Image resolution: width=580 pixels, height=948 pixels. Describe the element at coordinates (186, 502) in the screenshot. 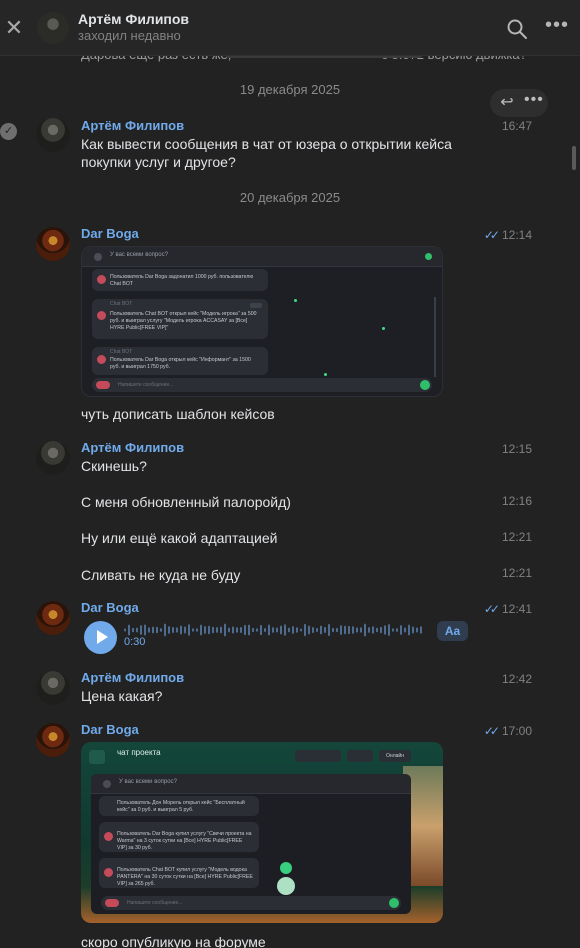

I see `message-text: С меня обновленный палоройд)` at that location.